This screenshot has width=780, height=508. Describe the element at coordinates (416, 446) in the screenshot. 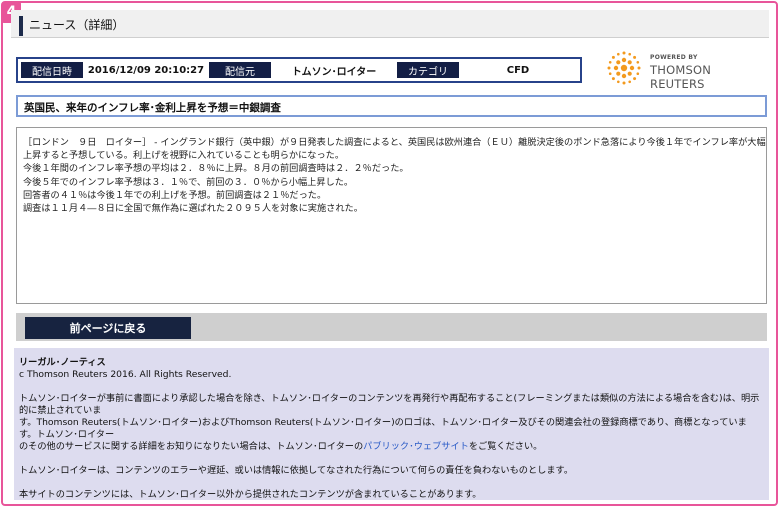

I see `public-website-link: パブリック･ウェブサイト` at that location.